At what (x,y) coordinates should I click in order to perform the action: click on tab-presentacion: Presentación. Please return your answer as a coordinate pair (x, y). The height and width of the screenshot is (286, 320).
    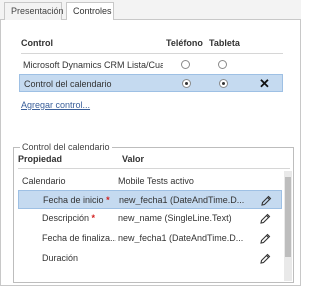
    Looking at the image, I should click on (34, 11).